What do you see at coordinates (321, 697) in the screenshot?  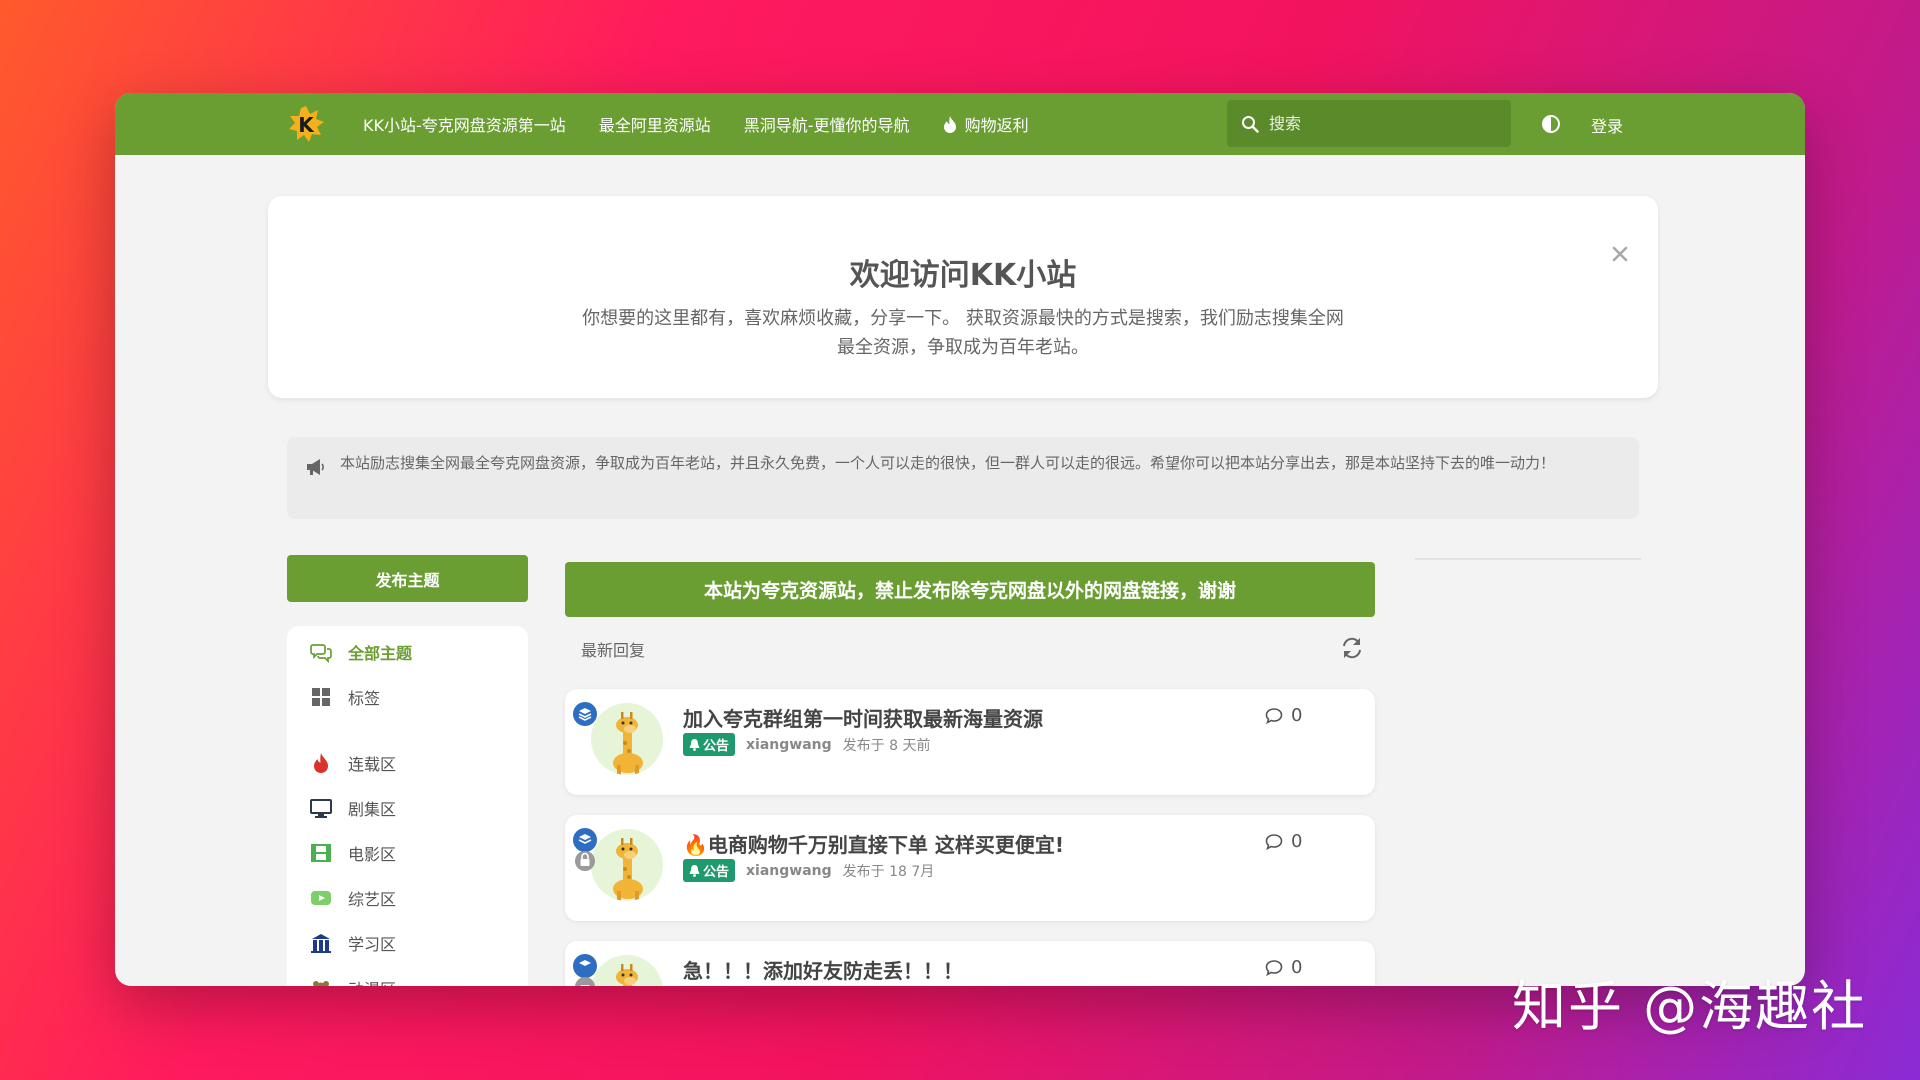 I see `grid-icon` at bounding box center [321, 697].